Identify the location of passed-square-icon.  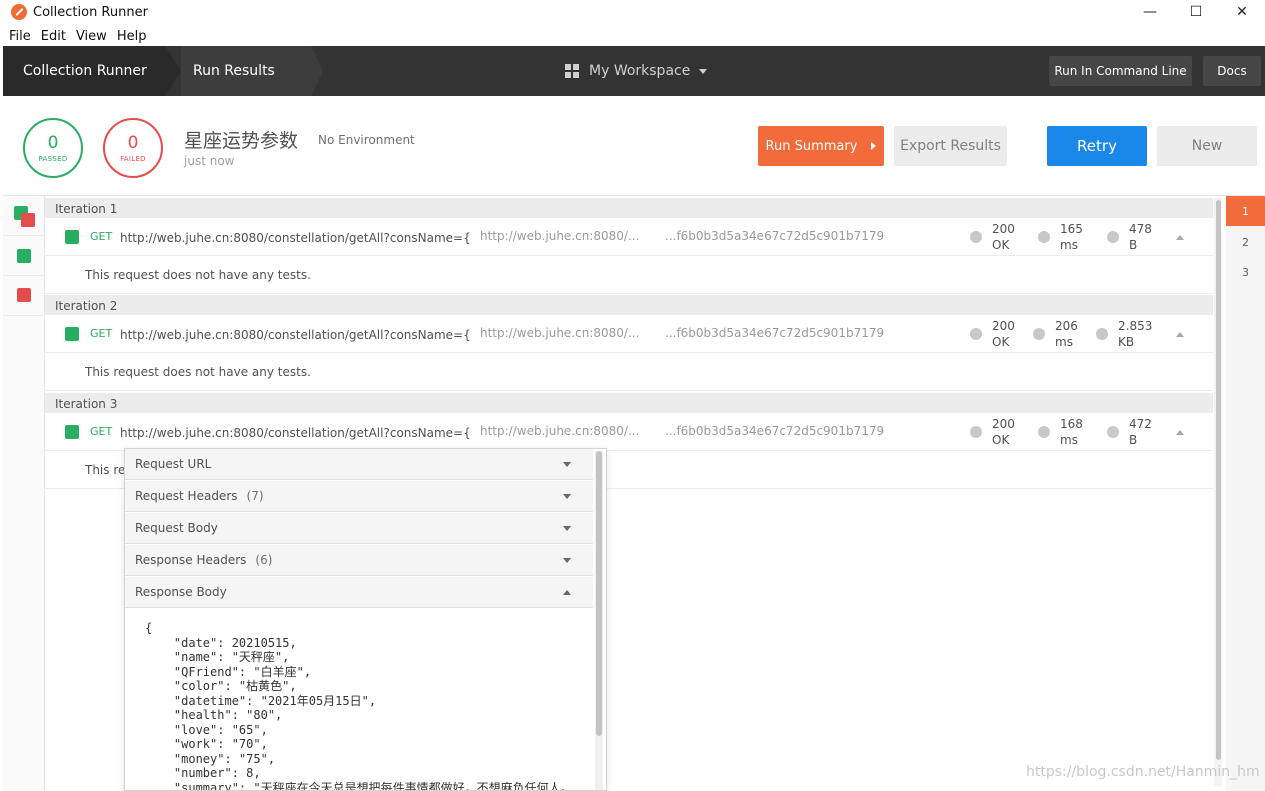
(24, 256).